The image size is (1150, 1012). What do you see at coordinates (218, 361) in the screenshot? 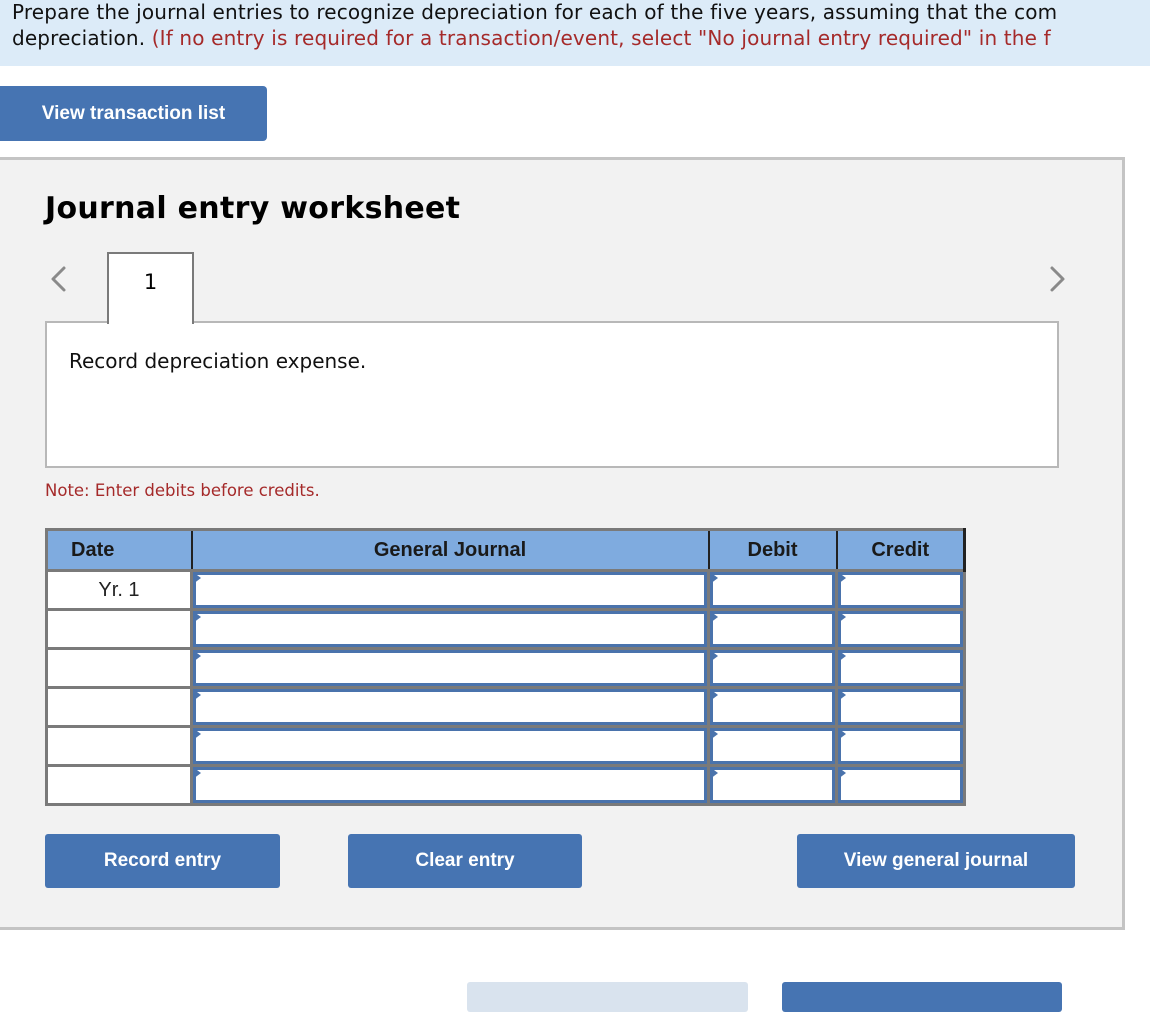
I see `transaction-description: Record depreciation expense.` at bounding box center [218, 361].